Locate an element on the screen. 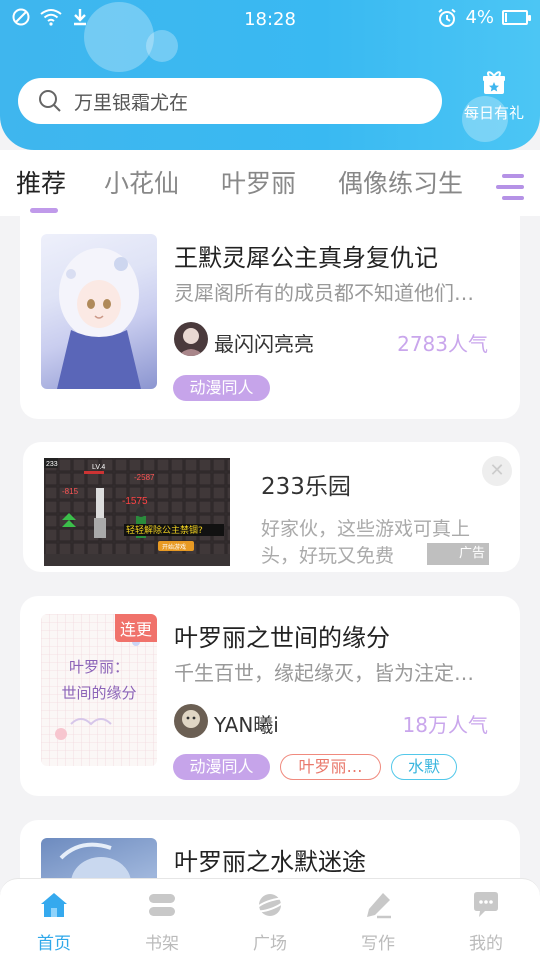  story-cover is located at coordinates (99, 311).